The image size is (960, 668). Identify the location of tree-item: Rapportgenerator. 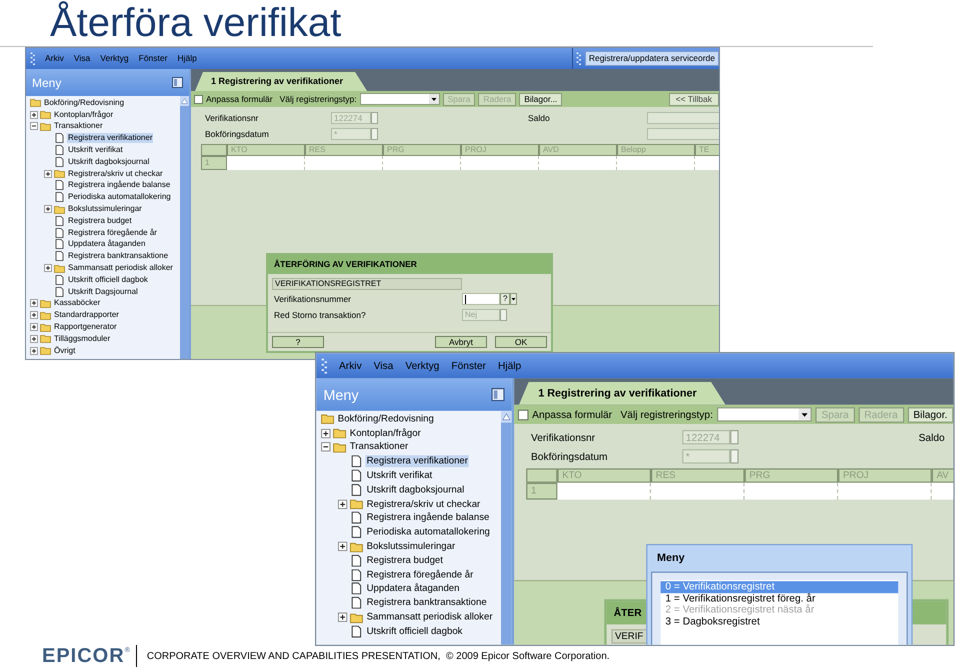
(85, 327).